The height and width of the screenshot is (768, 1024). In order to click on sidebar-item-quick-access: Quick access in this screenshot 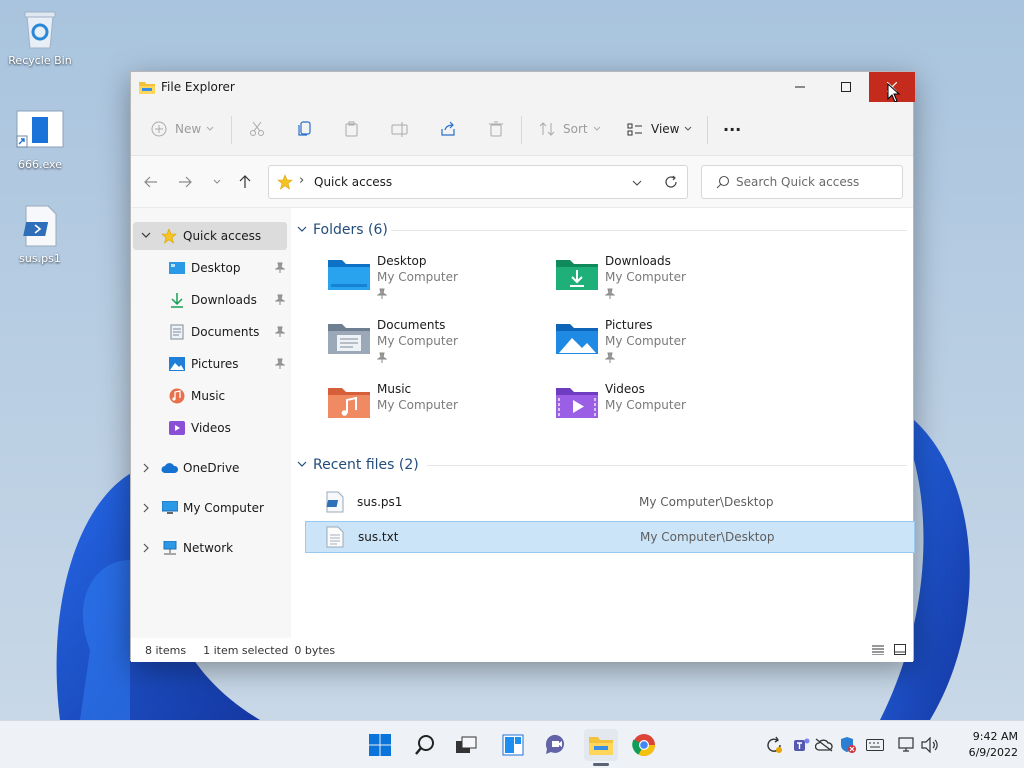, I will do `click(210, 236)`.